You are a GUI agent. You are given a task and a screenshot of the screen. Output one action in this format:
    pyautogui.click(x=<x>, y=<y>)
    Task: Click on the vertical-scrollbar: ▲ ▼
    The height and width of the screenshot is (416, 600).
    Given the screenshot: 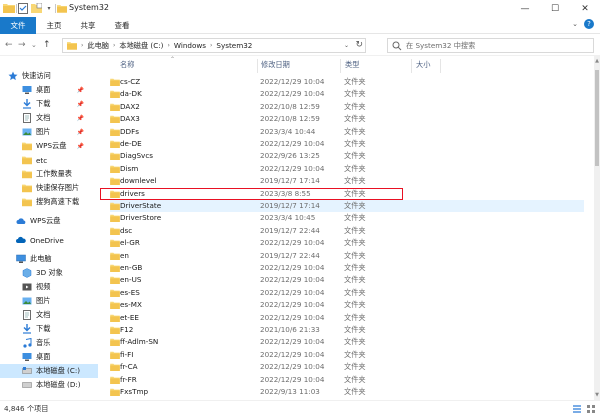 What is the action you would take?
    pyautogui.click(x=597, y=228)
    